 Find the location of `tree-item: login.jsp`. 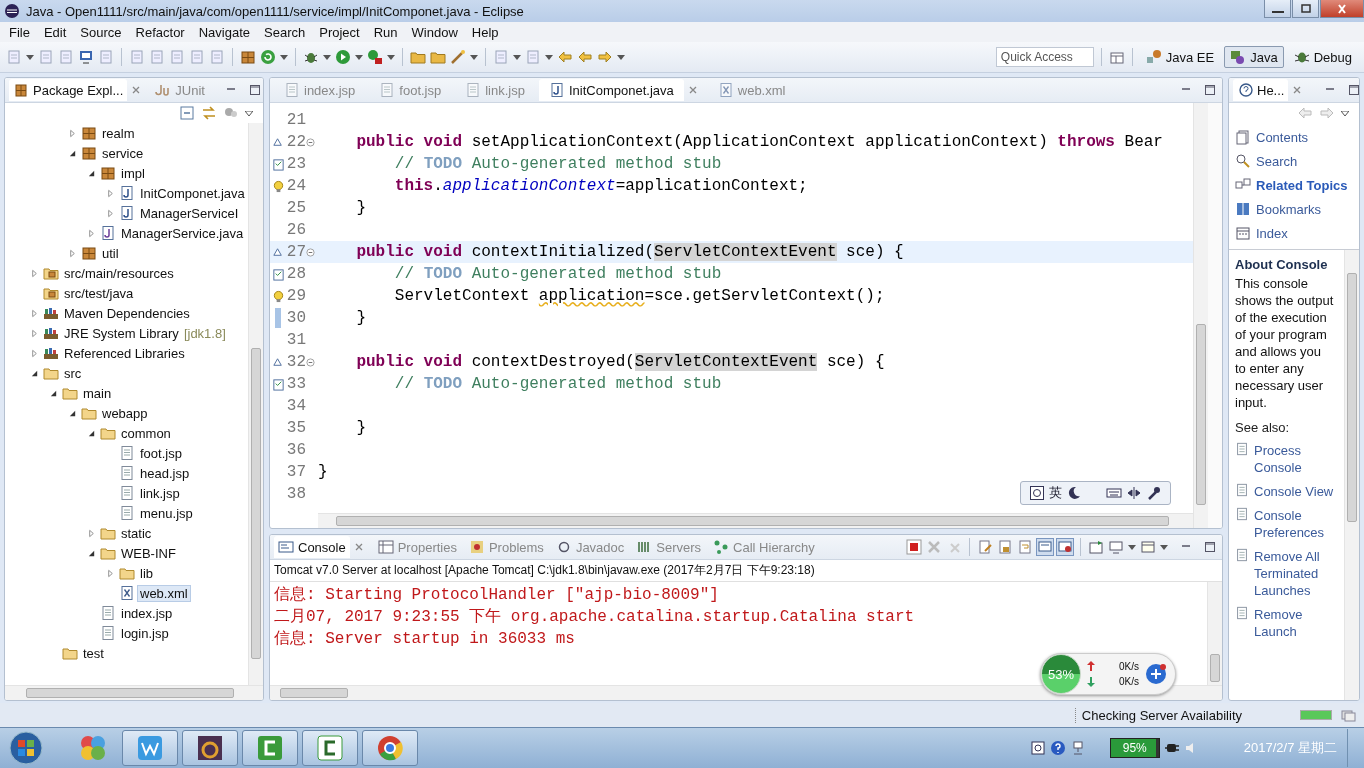

tree-item: login.jsp is located at coordinates (145, 633).